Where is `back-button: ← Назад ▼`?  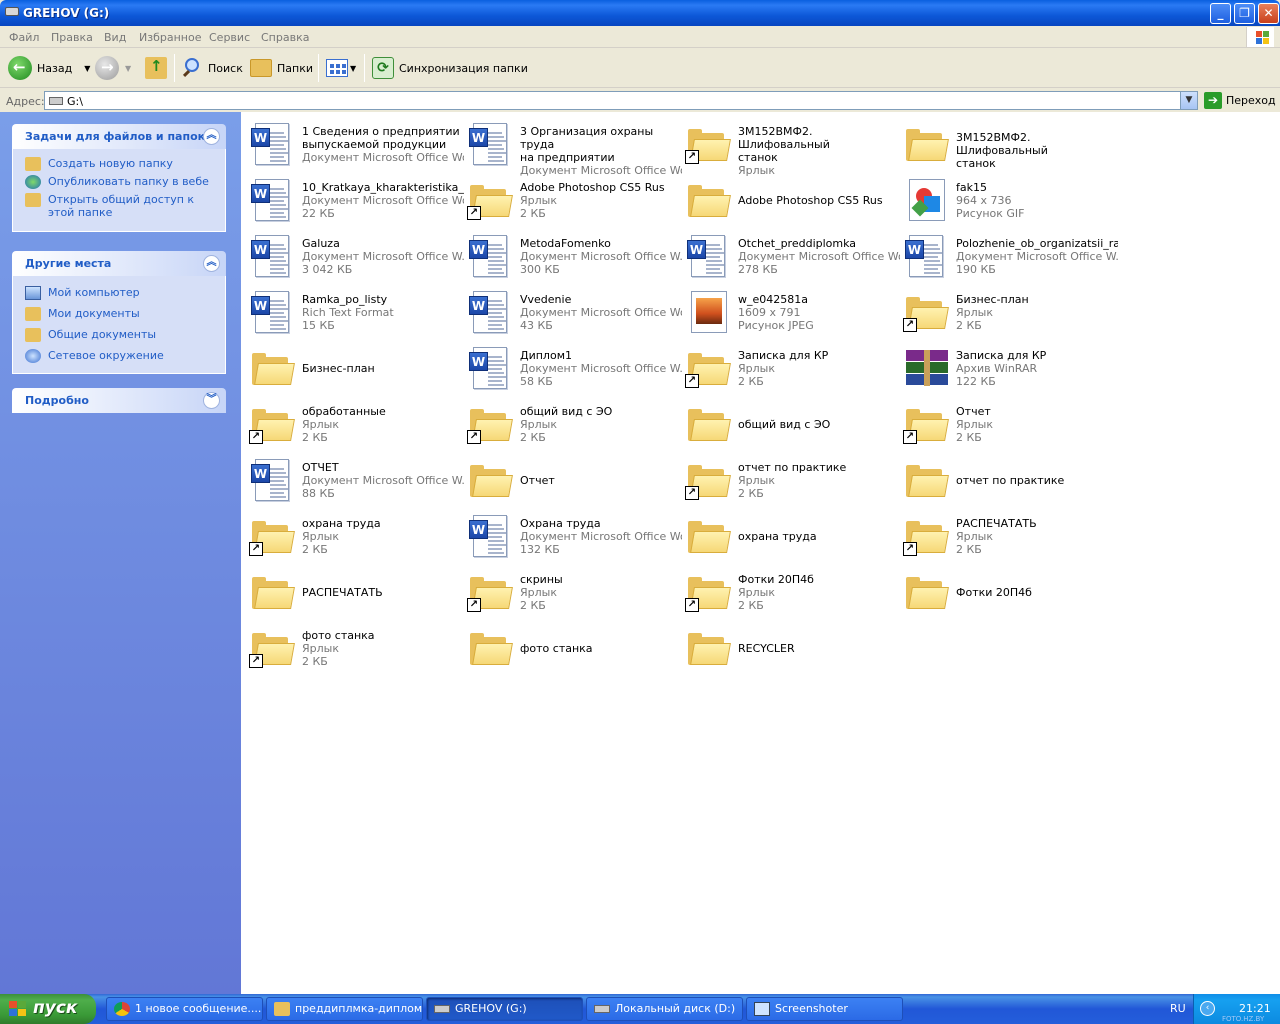
back-button: ← Назад ▼ is located at coordinates (49, 68).